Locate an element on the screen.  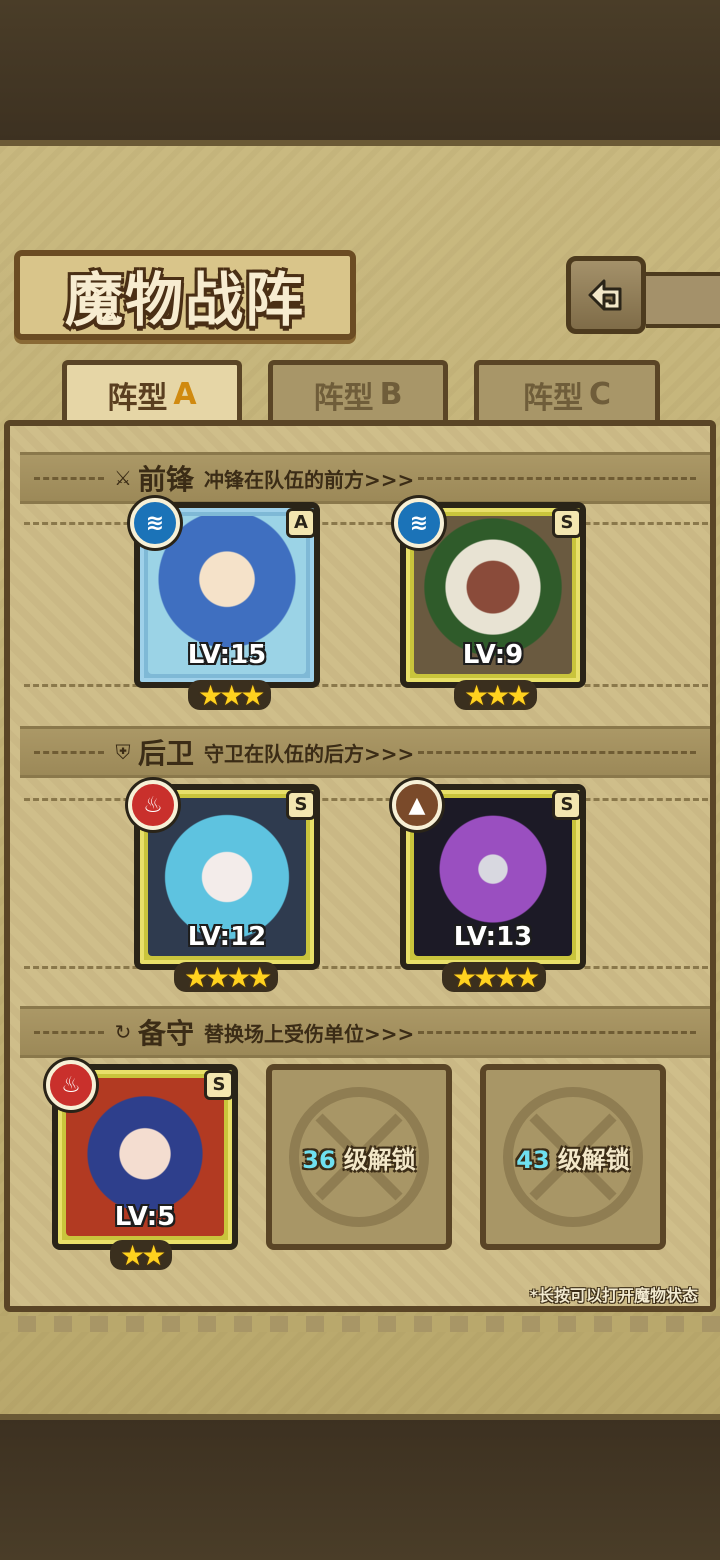
section-header-front: ⚔ 前锋 冲锋在队伍的前方>>> is located at coordinates (365, 478).